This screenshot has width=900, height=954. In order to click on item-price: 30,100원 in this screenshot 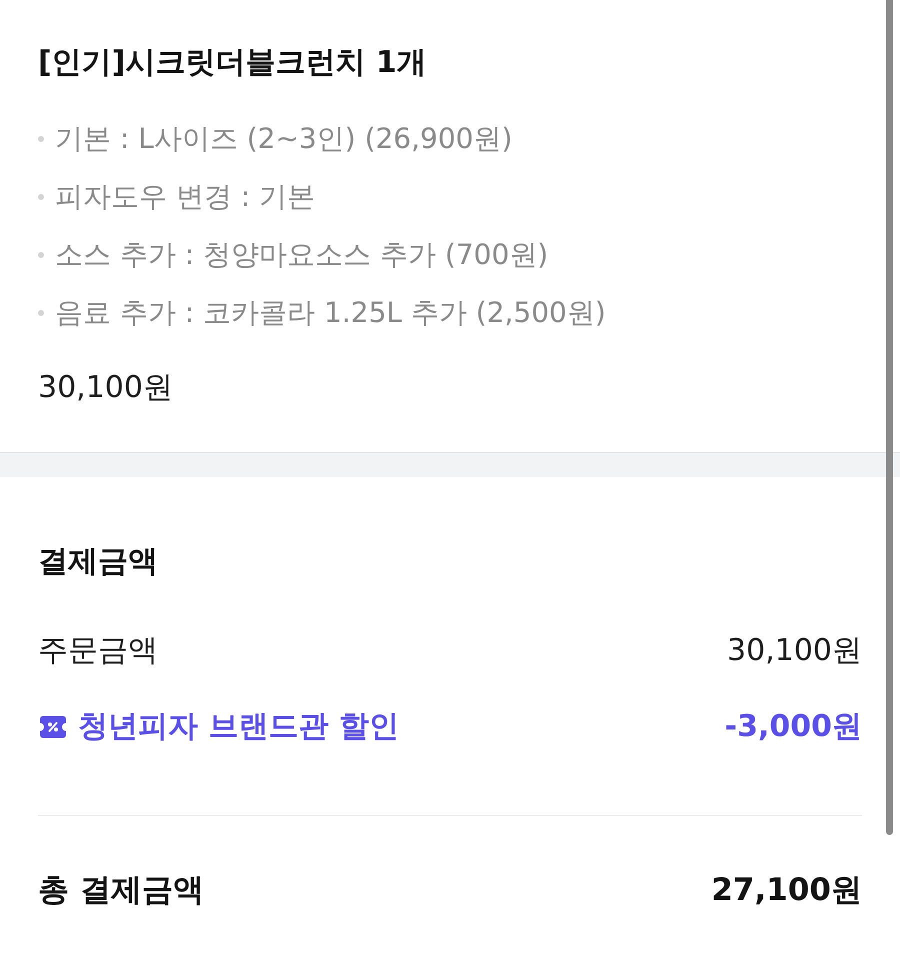, I will do `click(106, 388)`.